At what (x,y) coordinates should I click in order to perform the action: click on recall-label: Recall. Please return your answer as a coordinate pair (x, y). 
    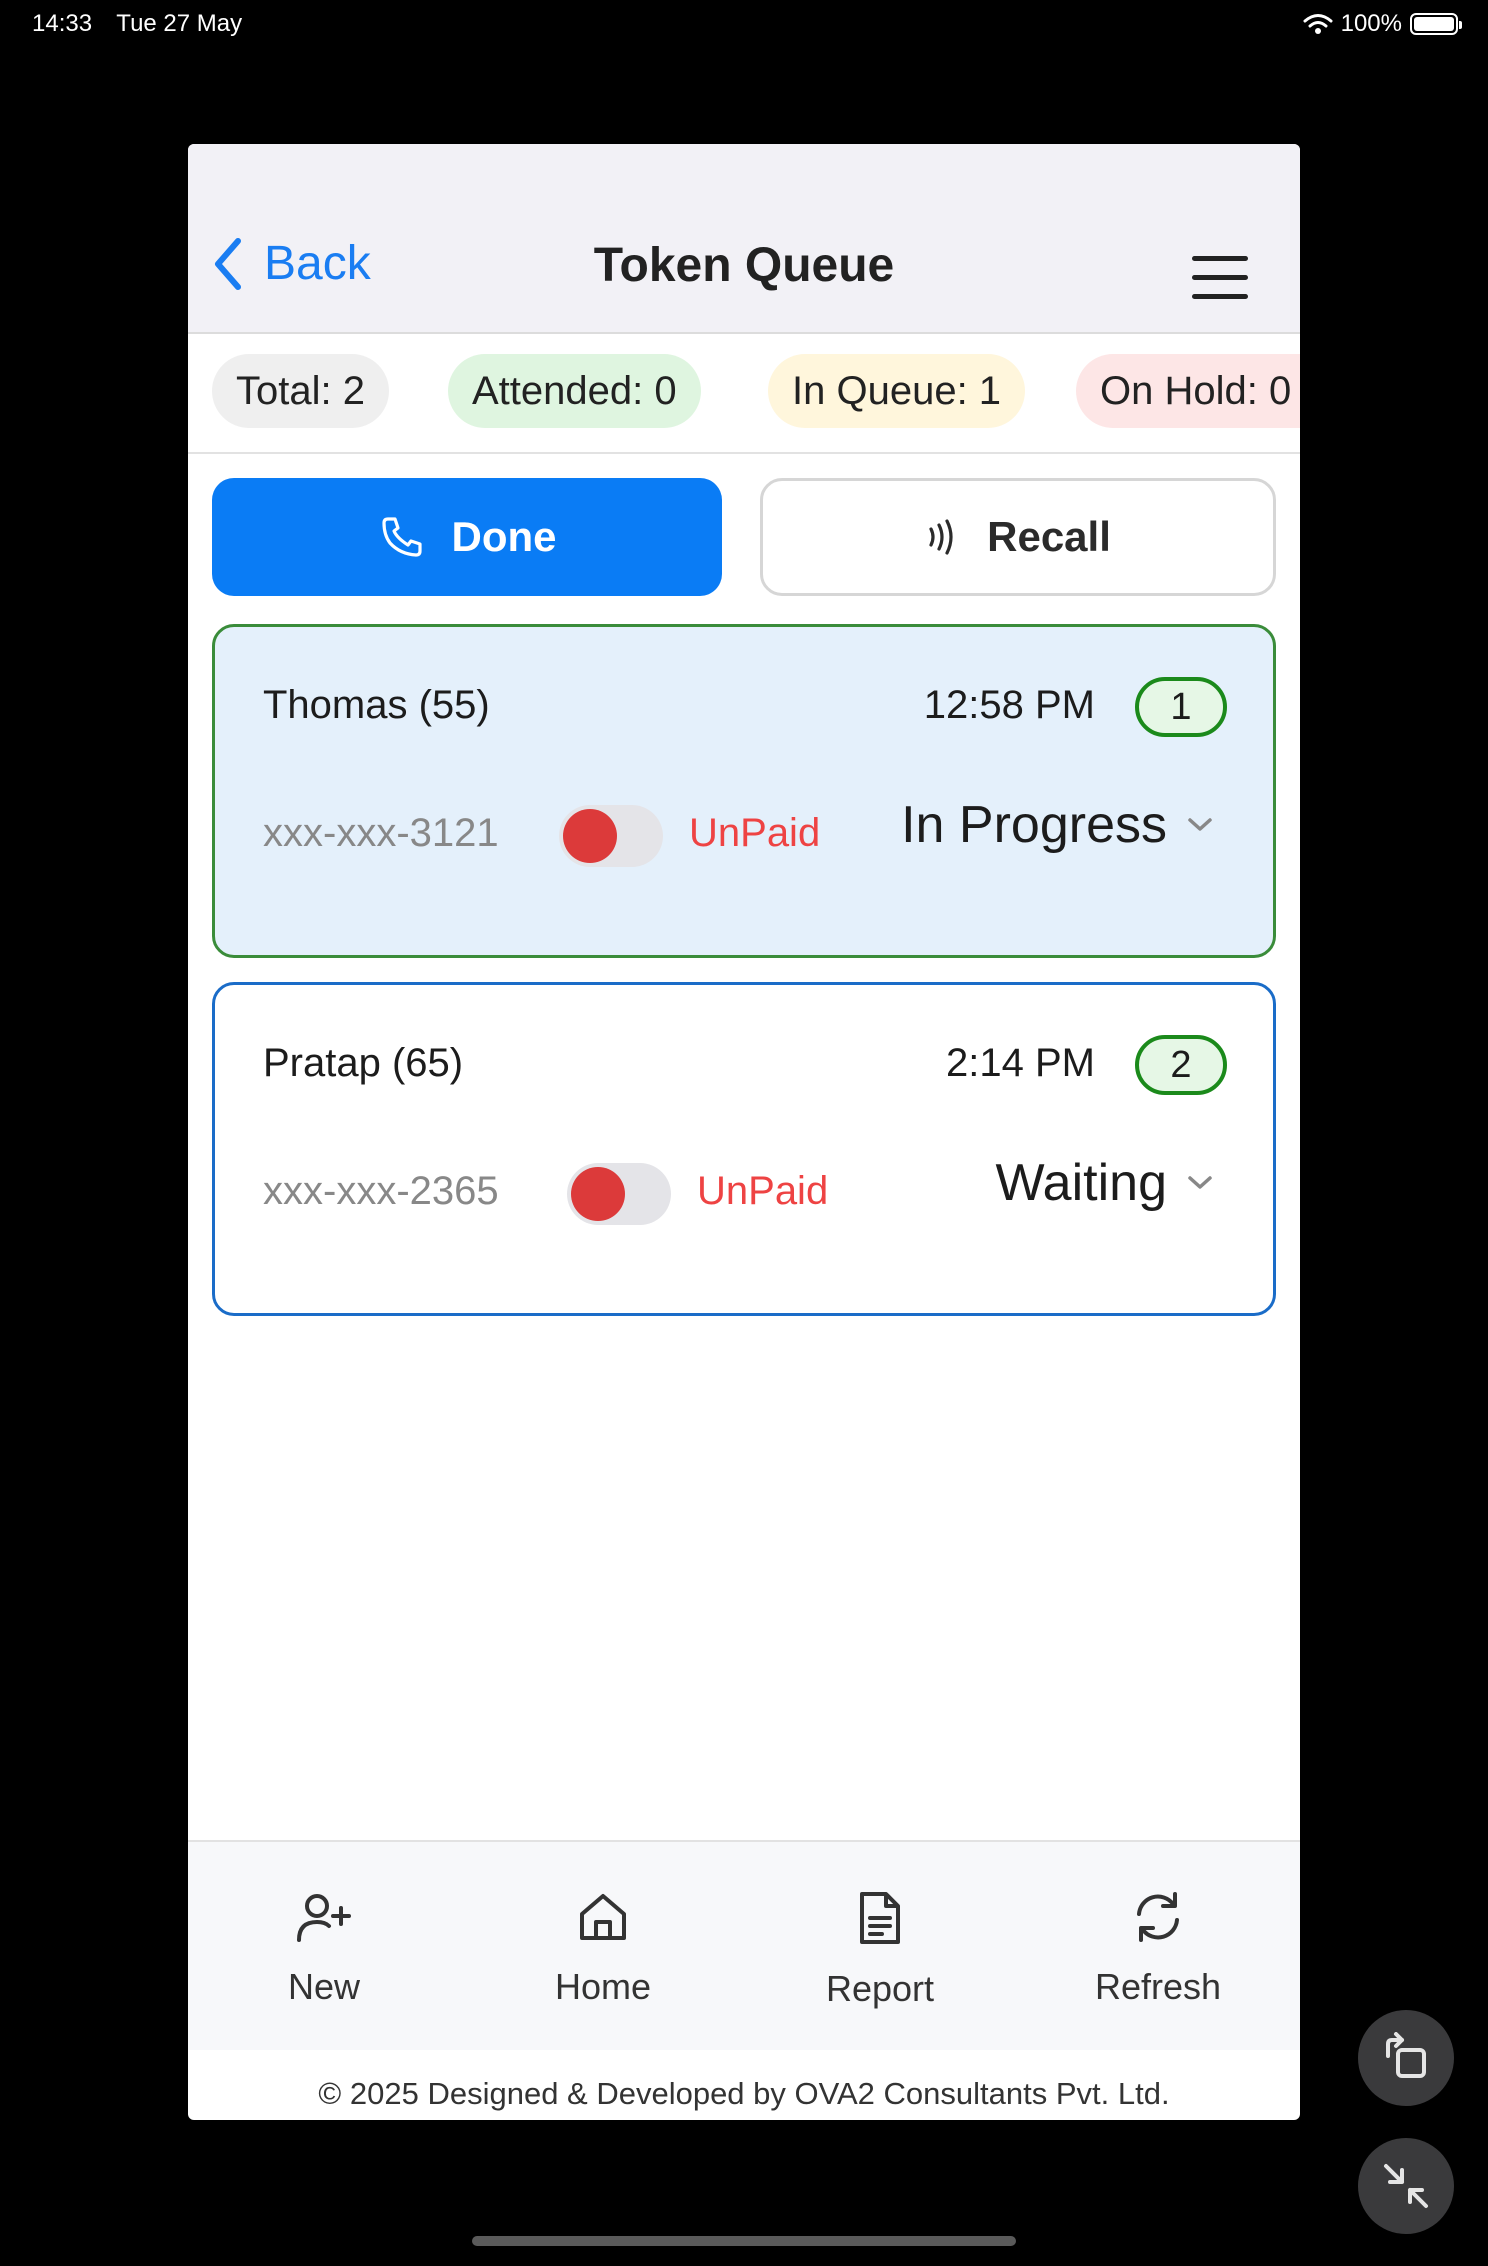
    Looking at the image, I should click on (1049, 536).